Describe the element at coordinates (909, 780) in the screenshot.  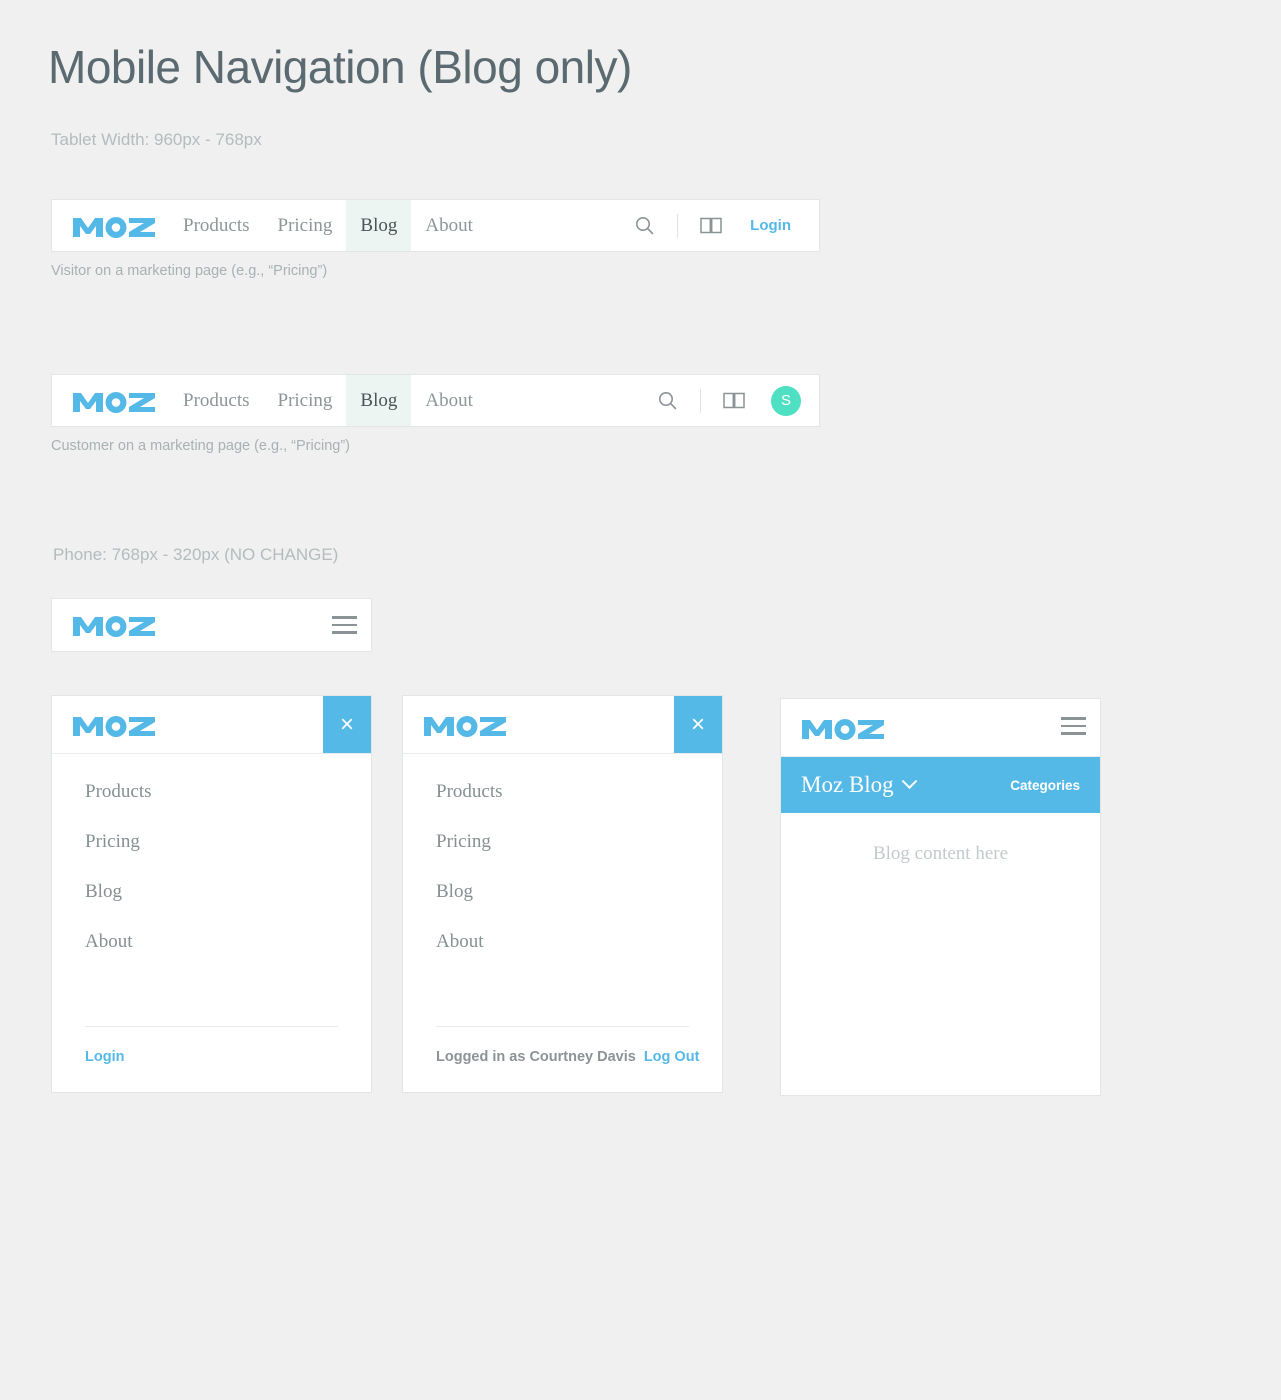
I see `chevron-down-icon` at that location.